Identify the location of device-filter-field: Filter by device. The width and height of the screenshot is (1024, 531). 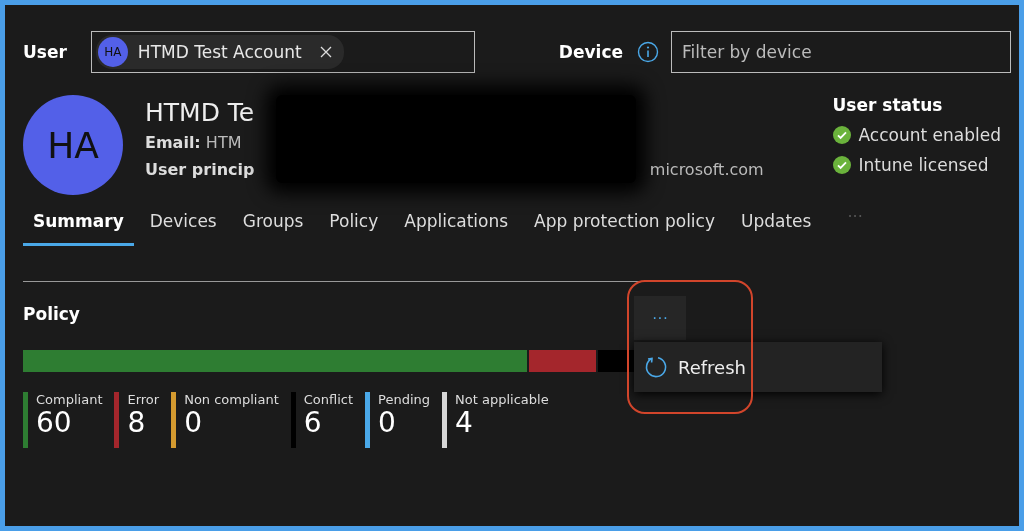
(841, 52).